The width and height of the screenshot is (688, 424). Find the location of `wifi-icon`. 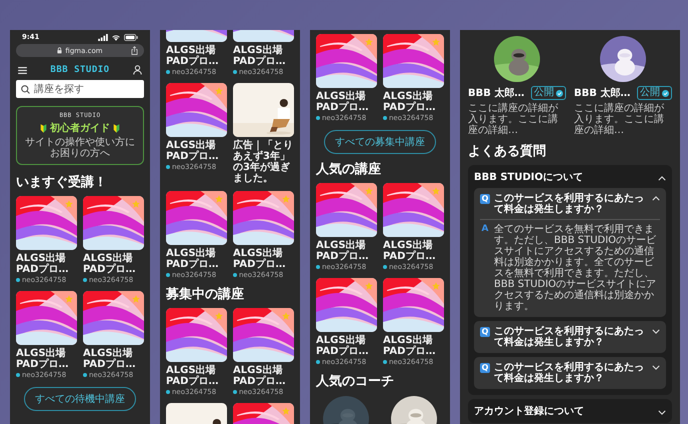

wifi-icon is located at coordinates (116, 37).